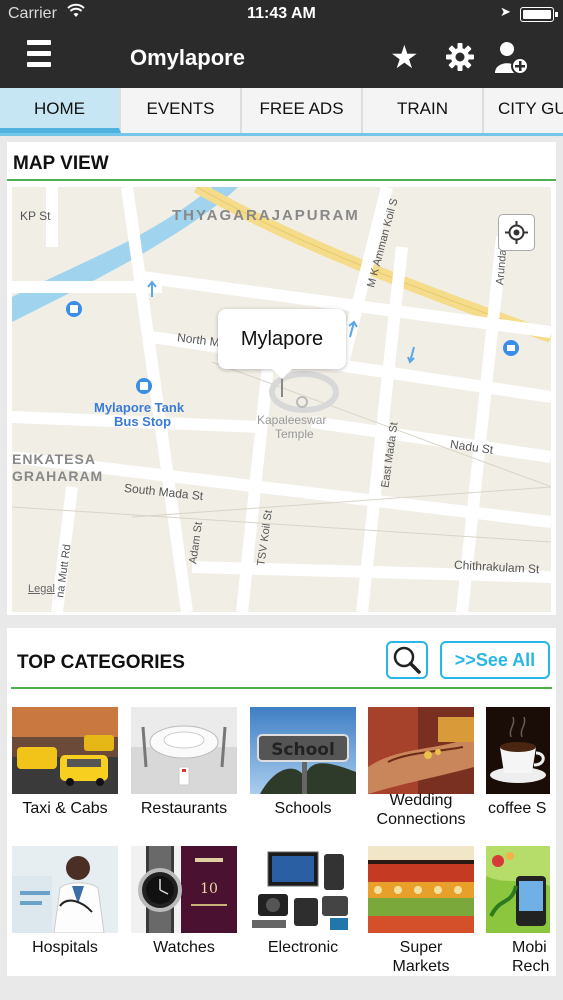 The height and width of the screenshot is (1000, 563). I want to click on category-label: Taxi & Cabs, so click(65, 808).